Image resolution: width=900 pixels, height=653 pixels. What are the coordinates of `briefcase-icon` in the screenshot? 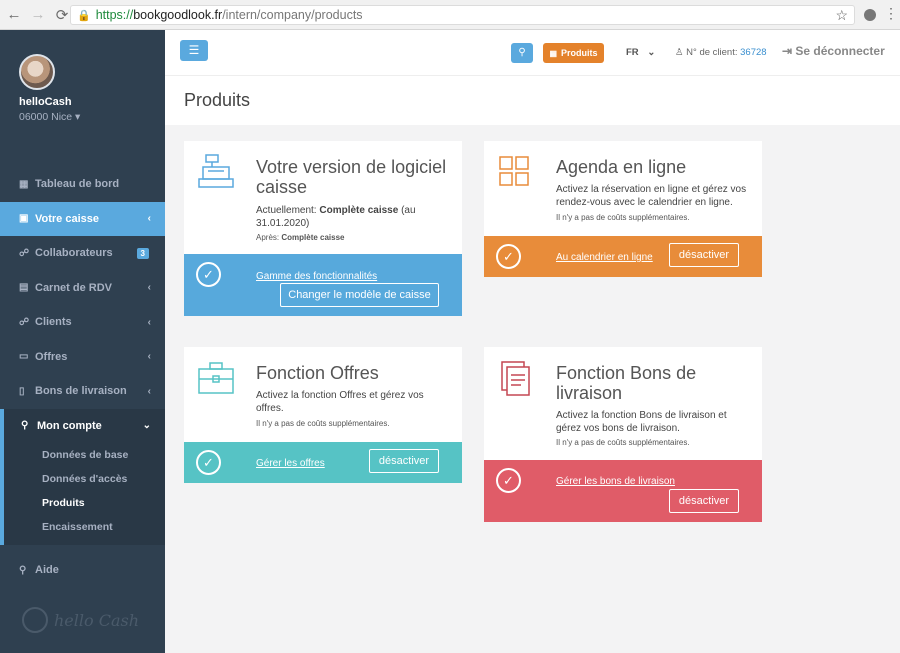 It's located at (216, 378).